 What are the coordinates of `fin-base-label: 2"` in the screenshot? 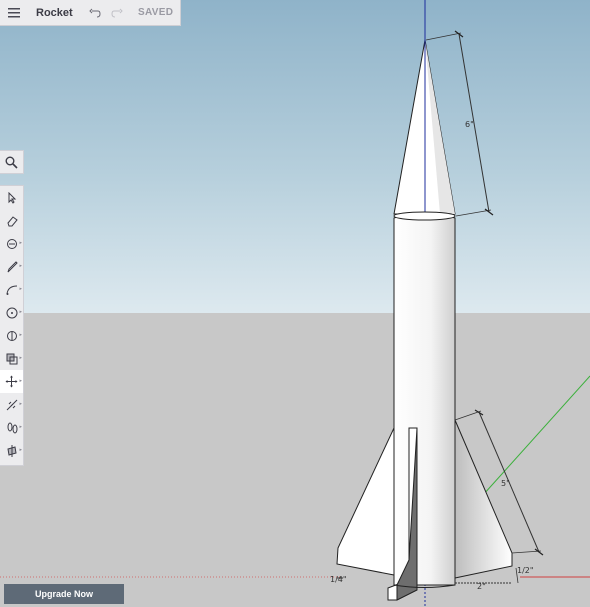 It's located at (481, 586).